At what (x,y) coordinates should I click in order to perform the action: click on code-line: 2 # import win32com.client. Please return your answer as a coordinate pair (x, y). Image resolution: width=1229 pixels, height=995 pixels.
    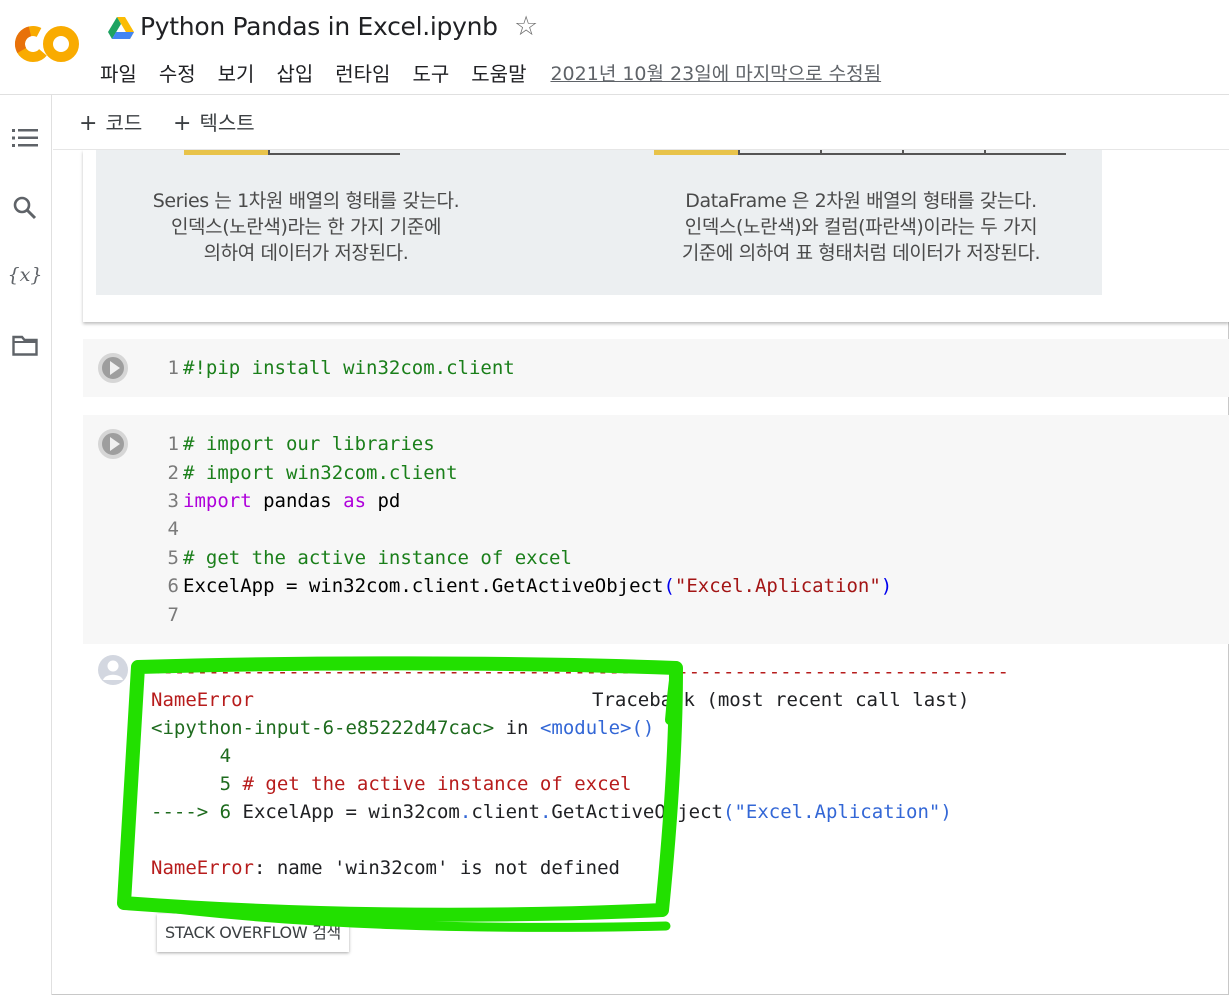
    Looking at the image, I should click on (308, 473).